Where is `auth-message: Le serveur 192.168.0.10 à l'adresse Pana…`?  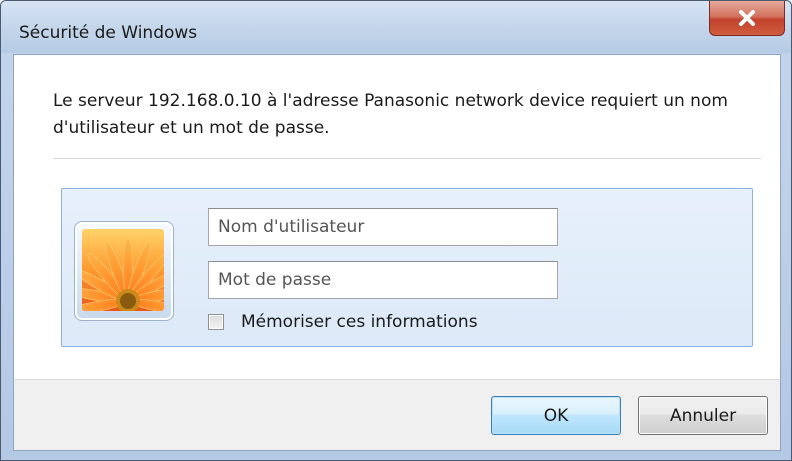 auth-message: Le serveur 192.168.0.10 à l'adresse Pana… is located at coordinates (390, 114).